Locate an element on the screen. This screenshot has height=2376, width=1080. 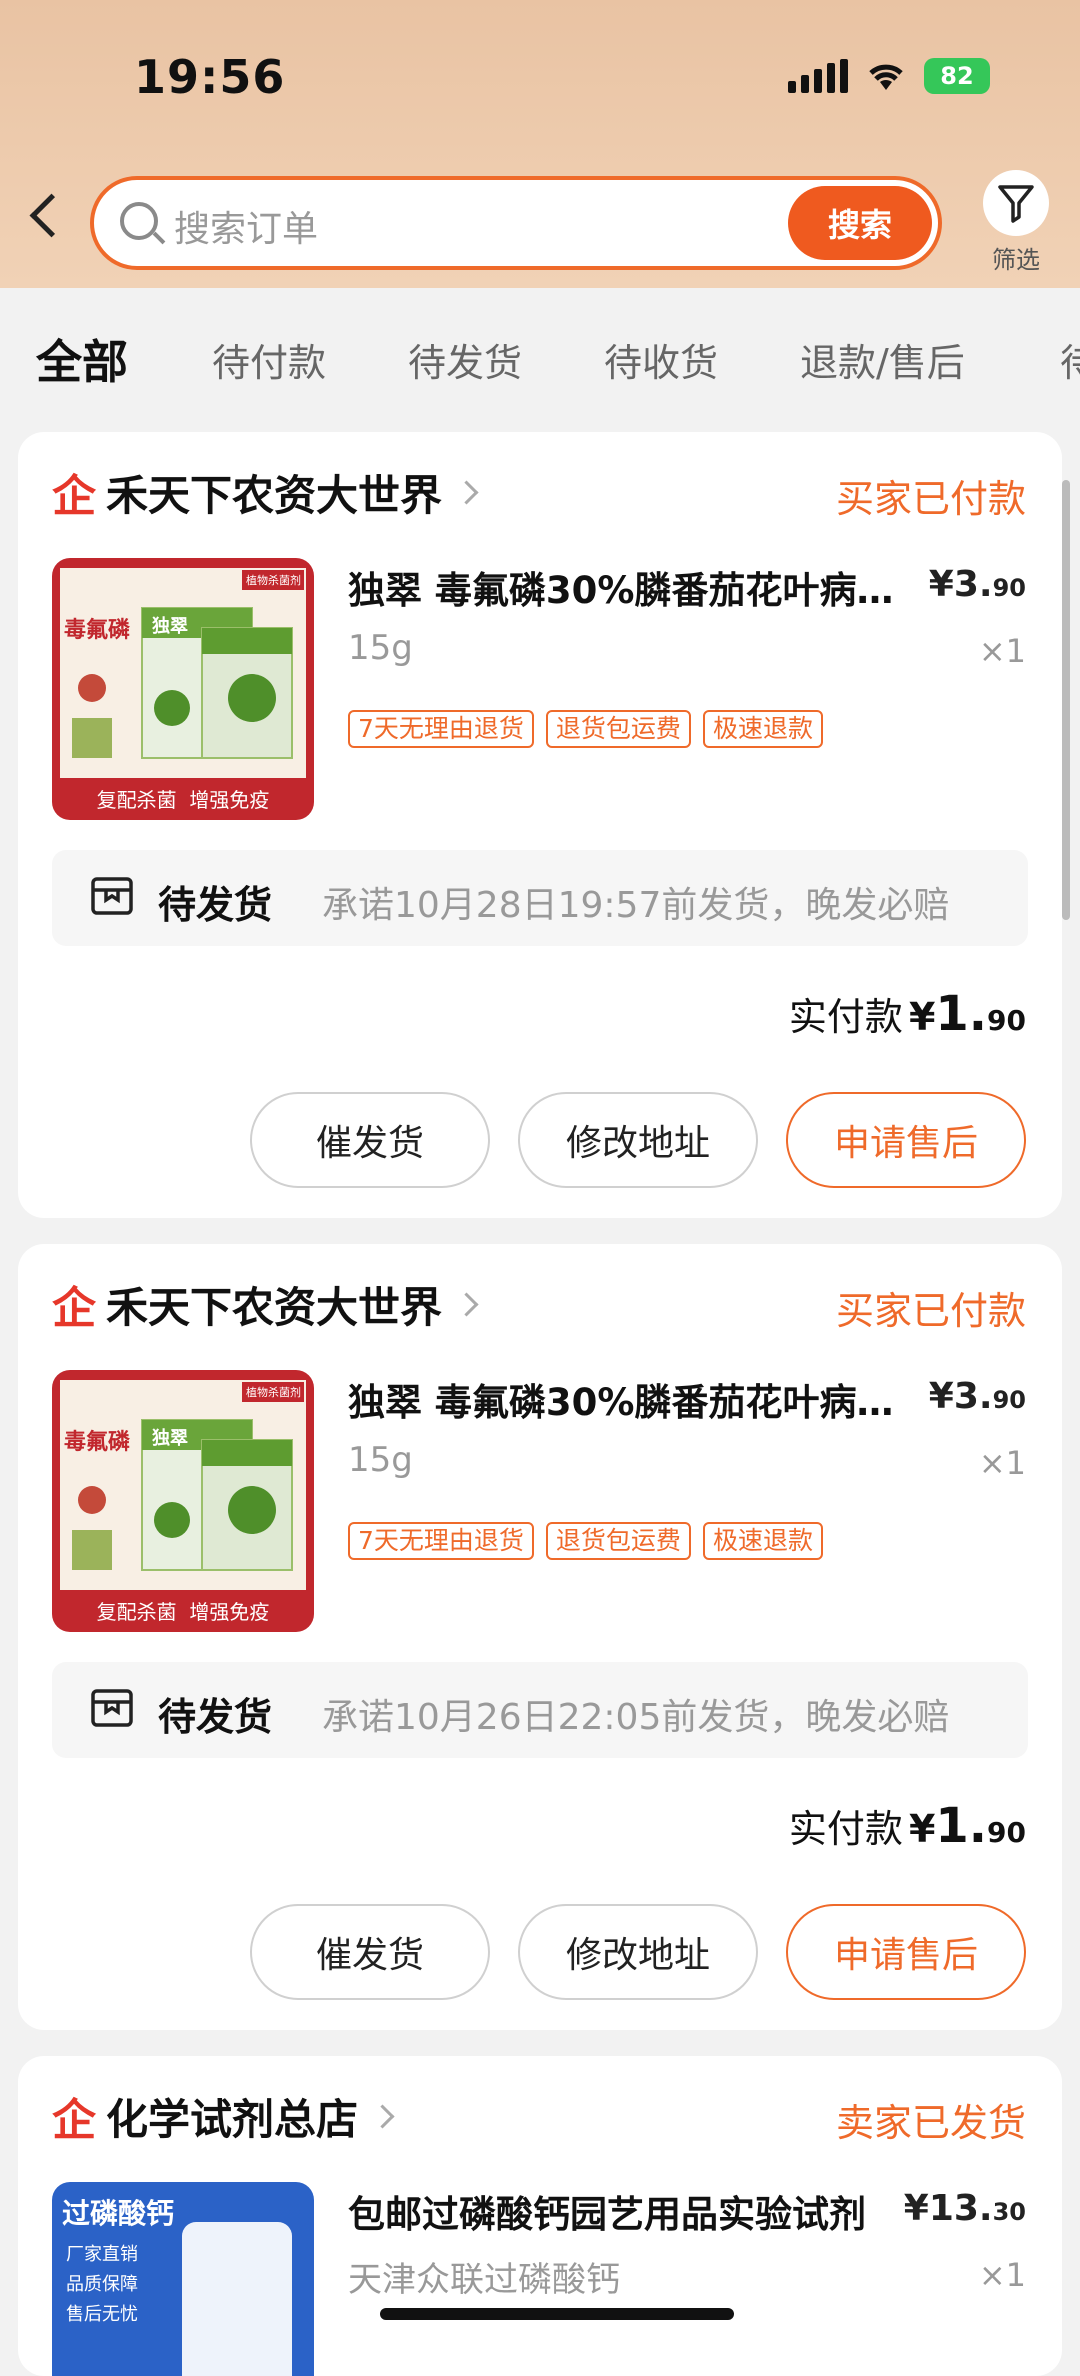
price-int: 3. is located at coordinates (973, 1396).